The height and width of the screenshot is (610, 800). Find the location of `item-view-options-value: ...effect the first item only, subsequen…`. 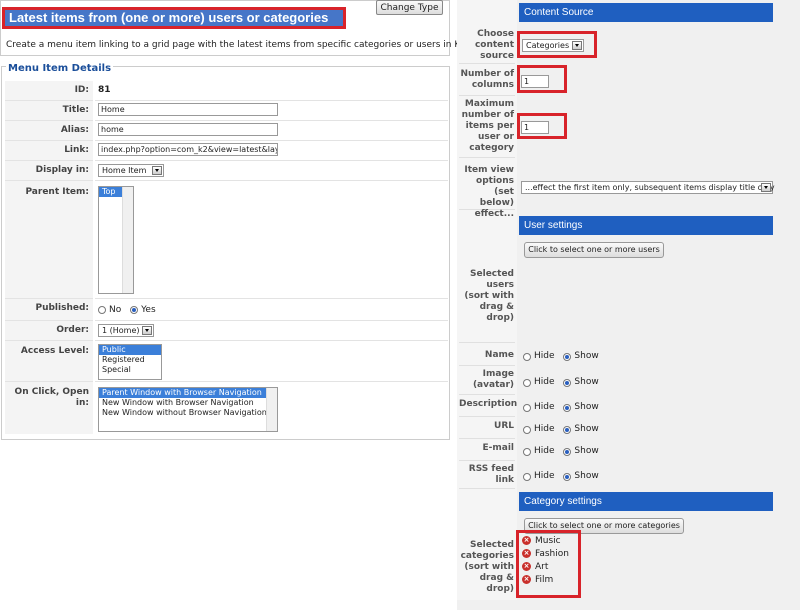

item-view-options-value: ...effect the first item only, subsequen… is located at coordinates (650, 187).